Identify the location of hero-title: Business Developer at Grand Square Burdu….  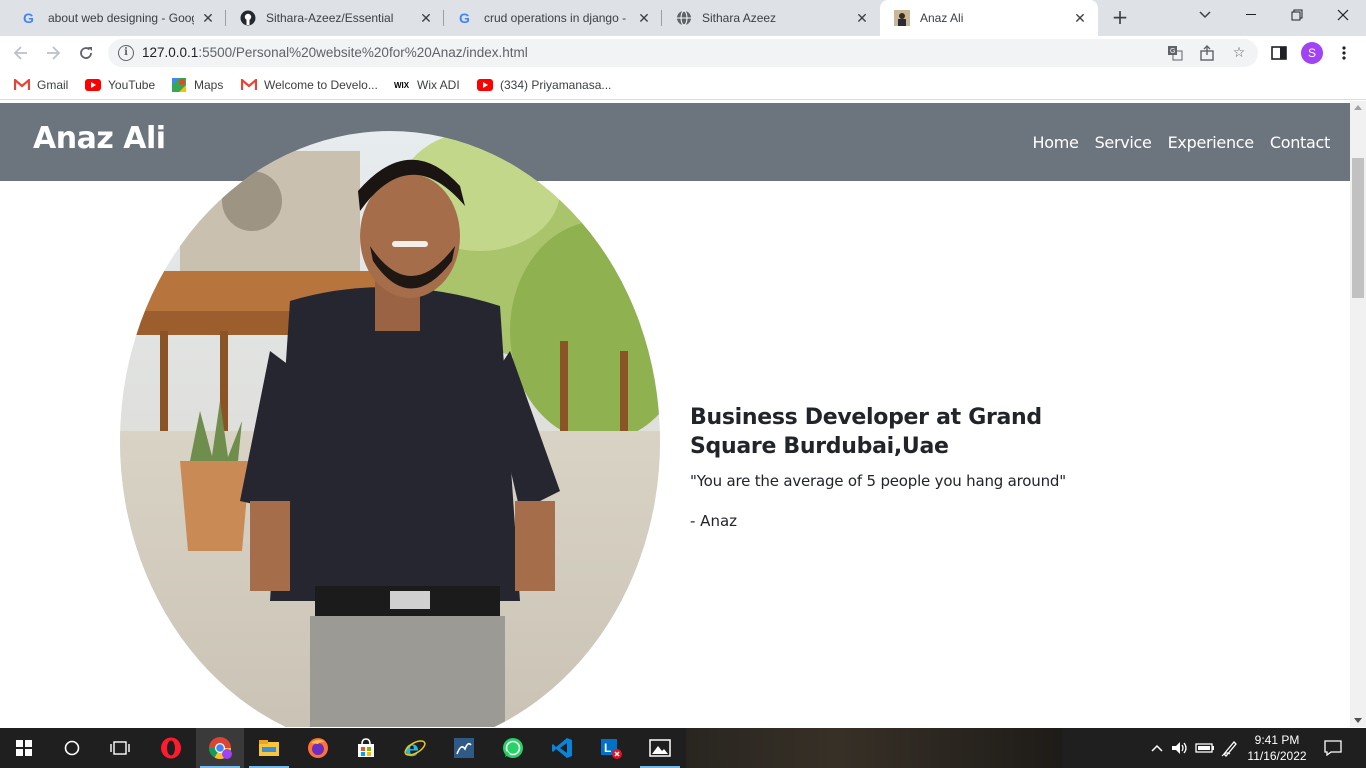
(866, 432).